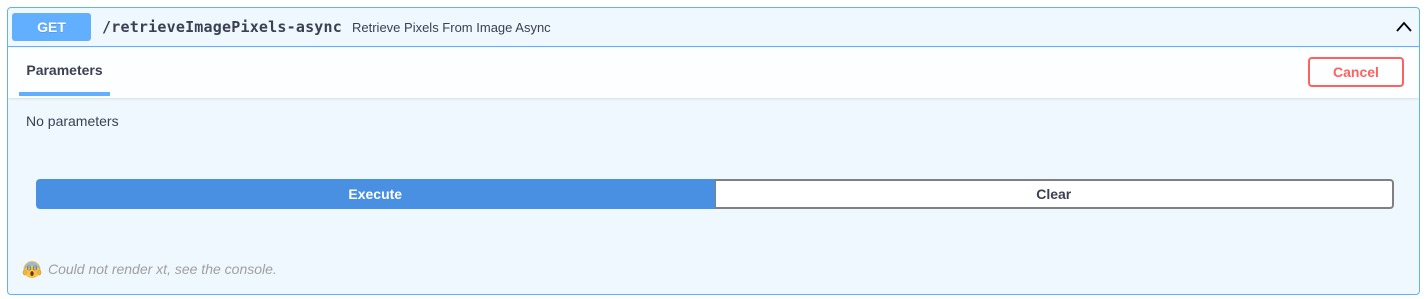 Image resolution: width=1427 pixels, height=299 pixels. Describe the element at coordinates (451, 27) in the screenshot. I see `operation-description: Retrieve Pixels From Image Async` at that location.